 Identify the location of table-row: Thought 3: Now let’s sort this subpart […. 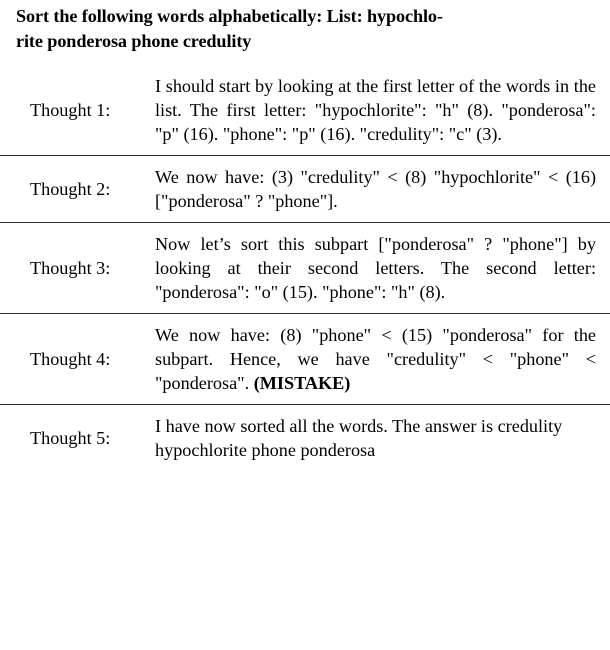
(305, 268).